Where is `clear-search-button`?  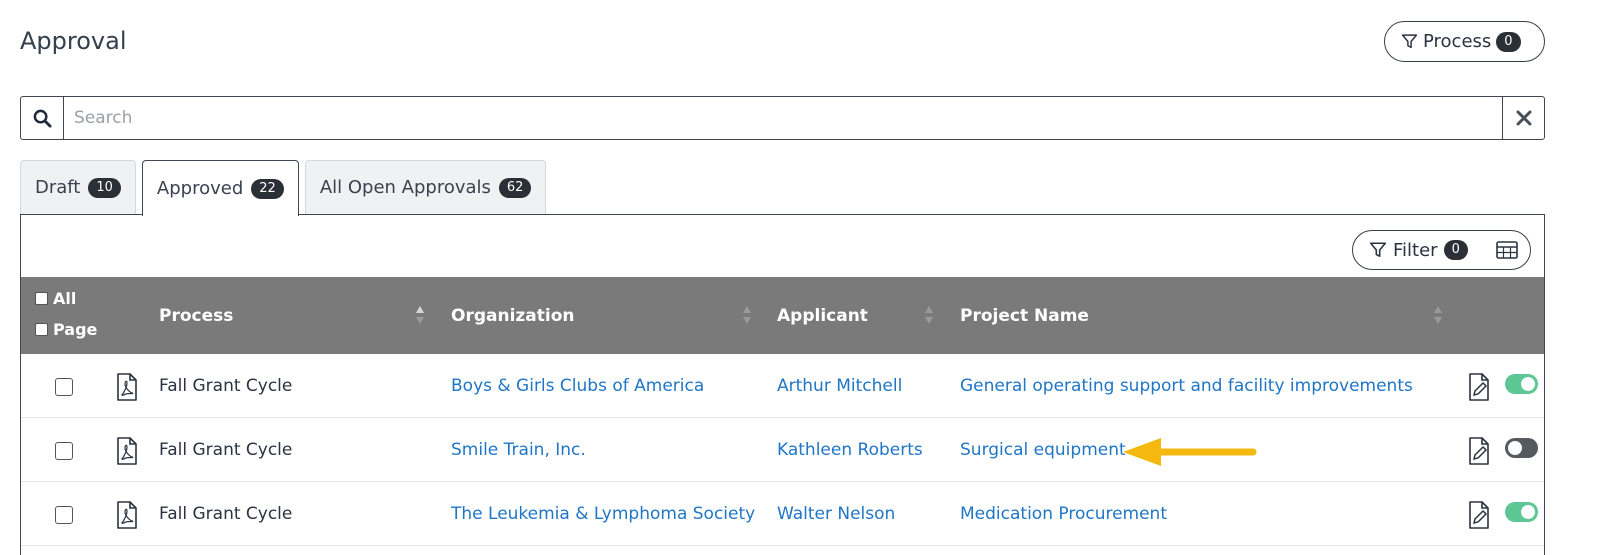 clear-search-button is located at coordinates (1523, 118).